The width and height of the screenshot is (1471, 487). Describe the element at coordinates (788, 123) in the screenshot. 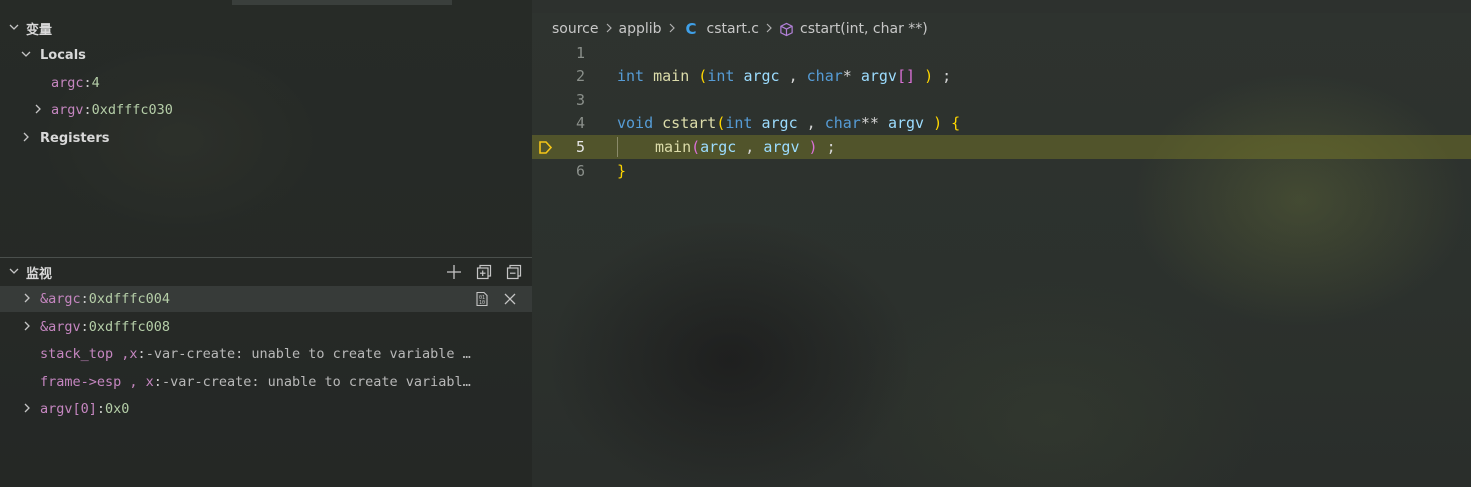

I see `code-text: void cstart(int argc , char** argv ) {` at that location.